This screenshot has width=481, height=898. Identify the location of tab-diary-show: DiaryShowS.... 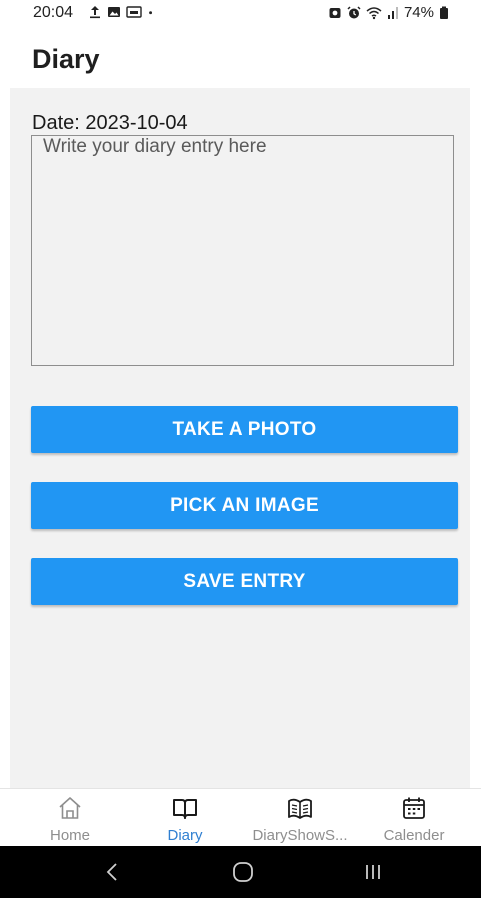
(300, 818).